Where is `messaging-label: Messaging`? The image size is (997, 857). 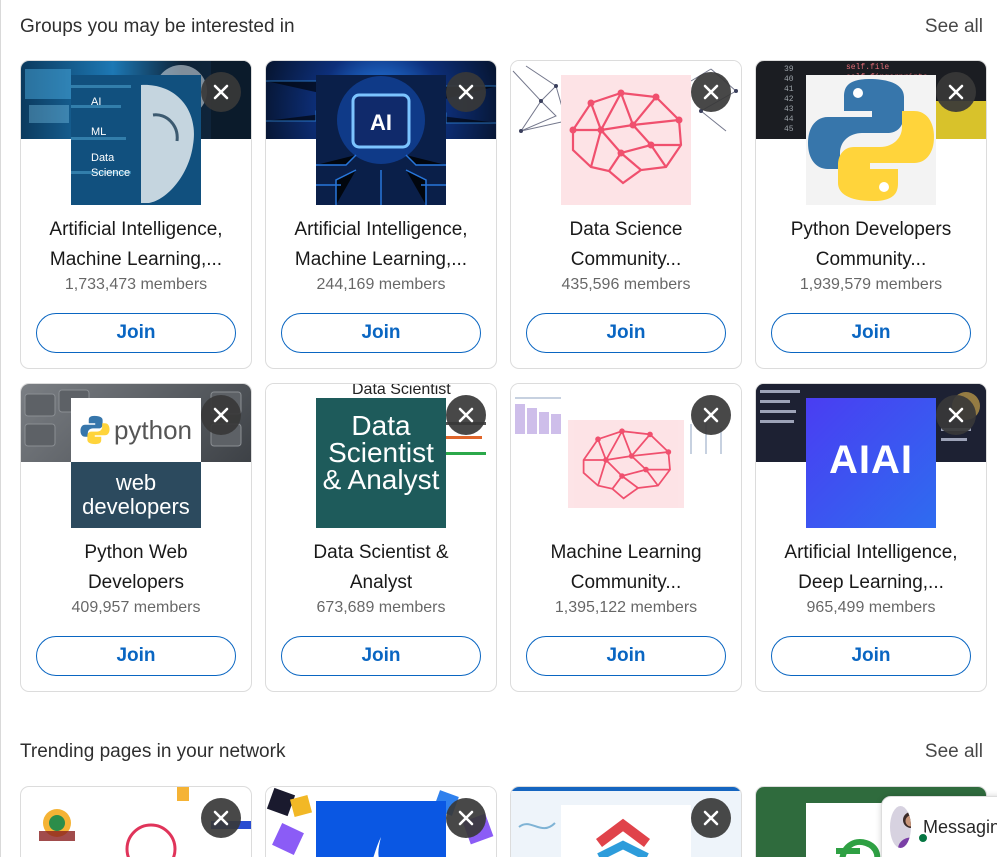
messaging-label: Messaging is located at coordinates (959, 826).